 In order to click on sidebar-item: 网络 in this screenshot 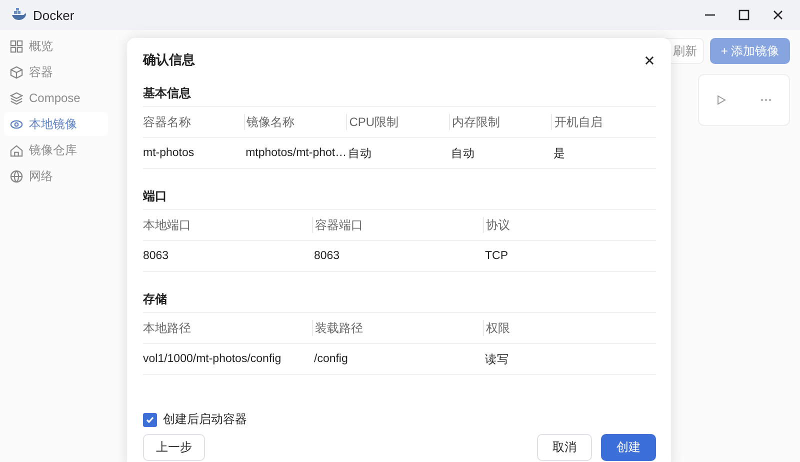, I will do `click(56, 176)`.